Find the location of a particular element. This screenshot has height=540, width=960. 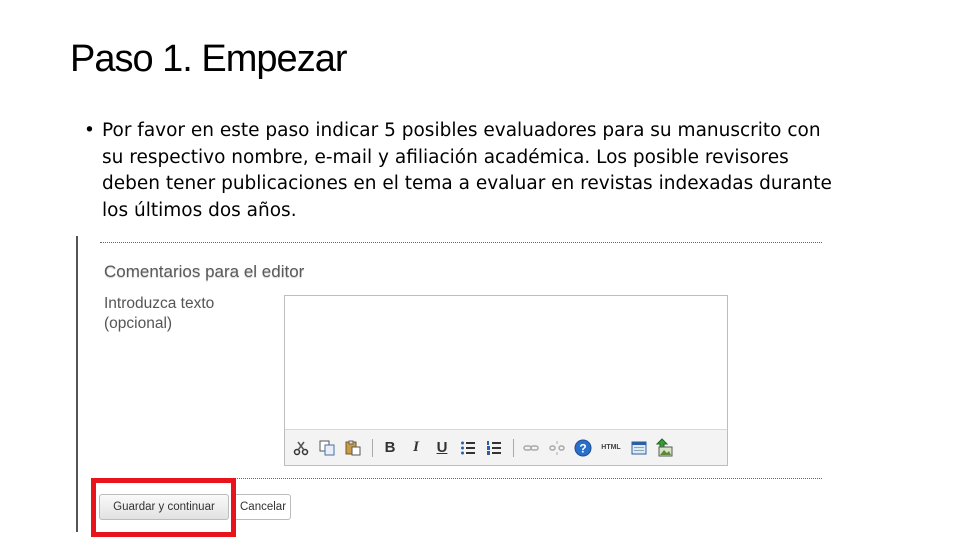

comments-textarea is located at coordinates (506, 362).